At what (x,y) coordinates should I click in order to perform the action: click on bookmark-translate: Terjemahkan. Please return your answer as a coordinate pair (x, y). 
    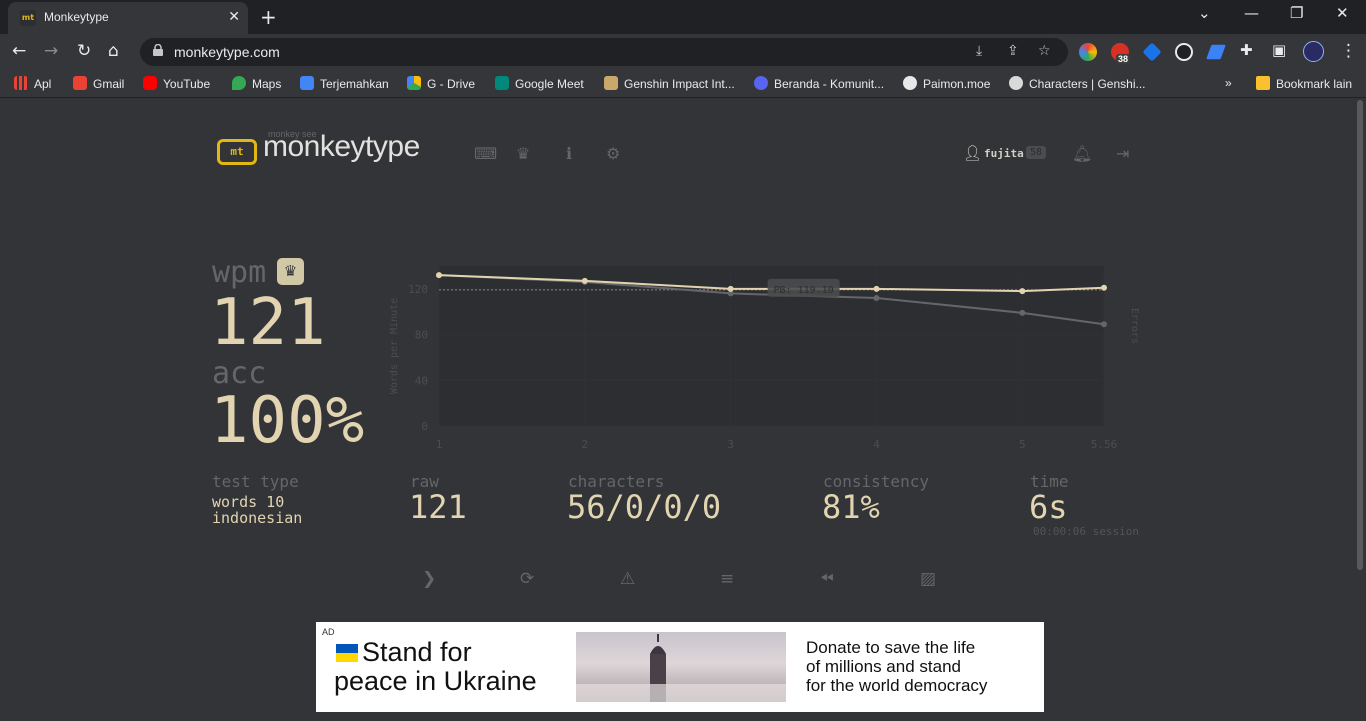
    Looking at the image, I should click on (344, 83).